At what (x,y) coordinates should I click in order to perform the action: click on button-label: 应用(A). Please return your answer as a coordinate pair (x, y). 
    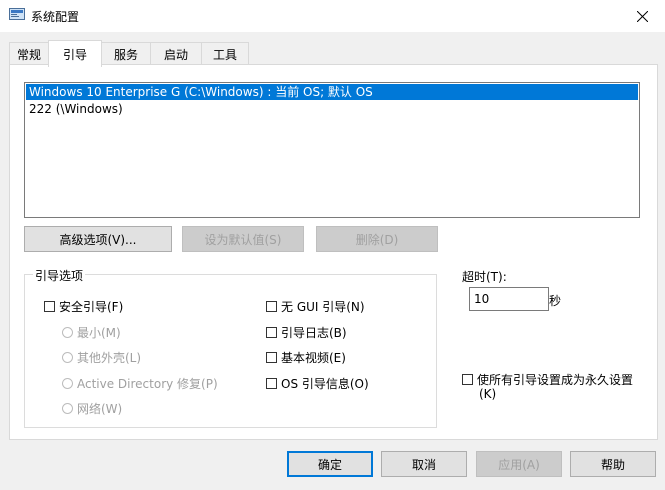
    Looking at the image, I should click on (519, 464).